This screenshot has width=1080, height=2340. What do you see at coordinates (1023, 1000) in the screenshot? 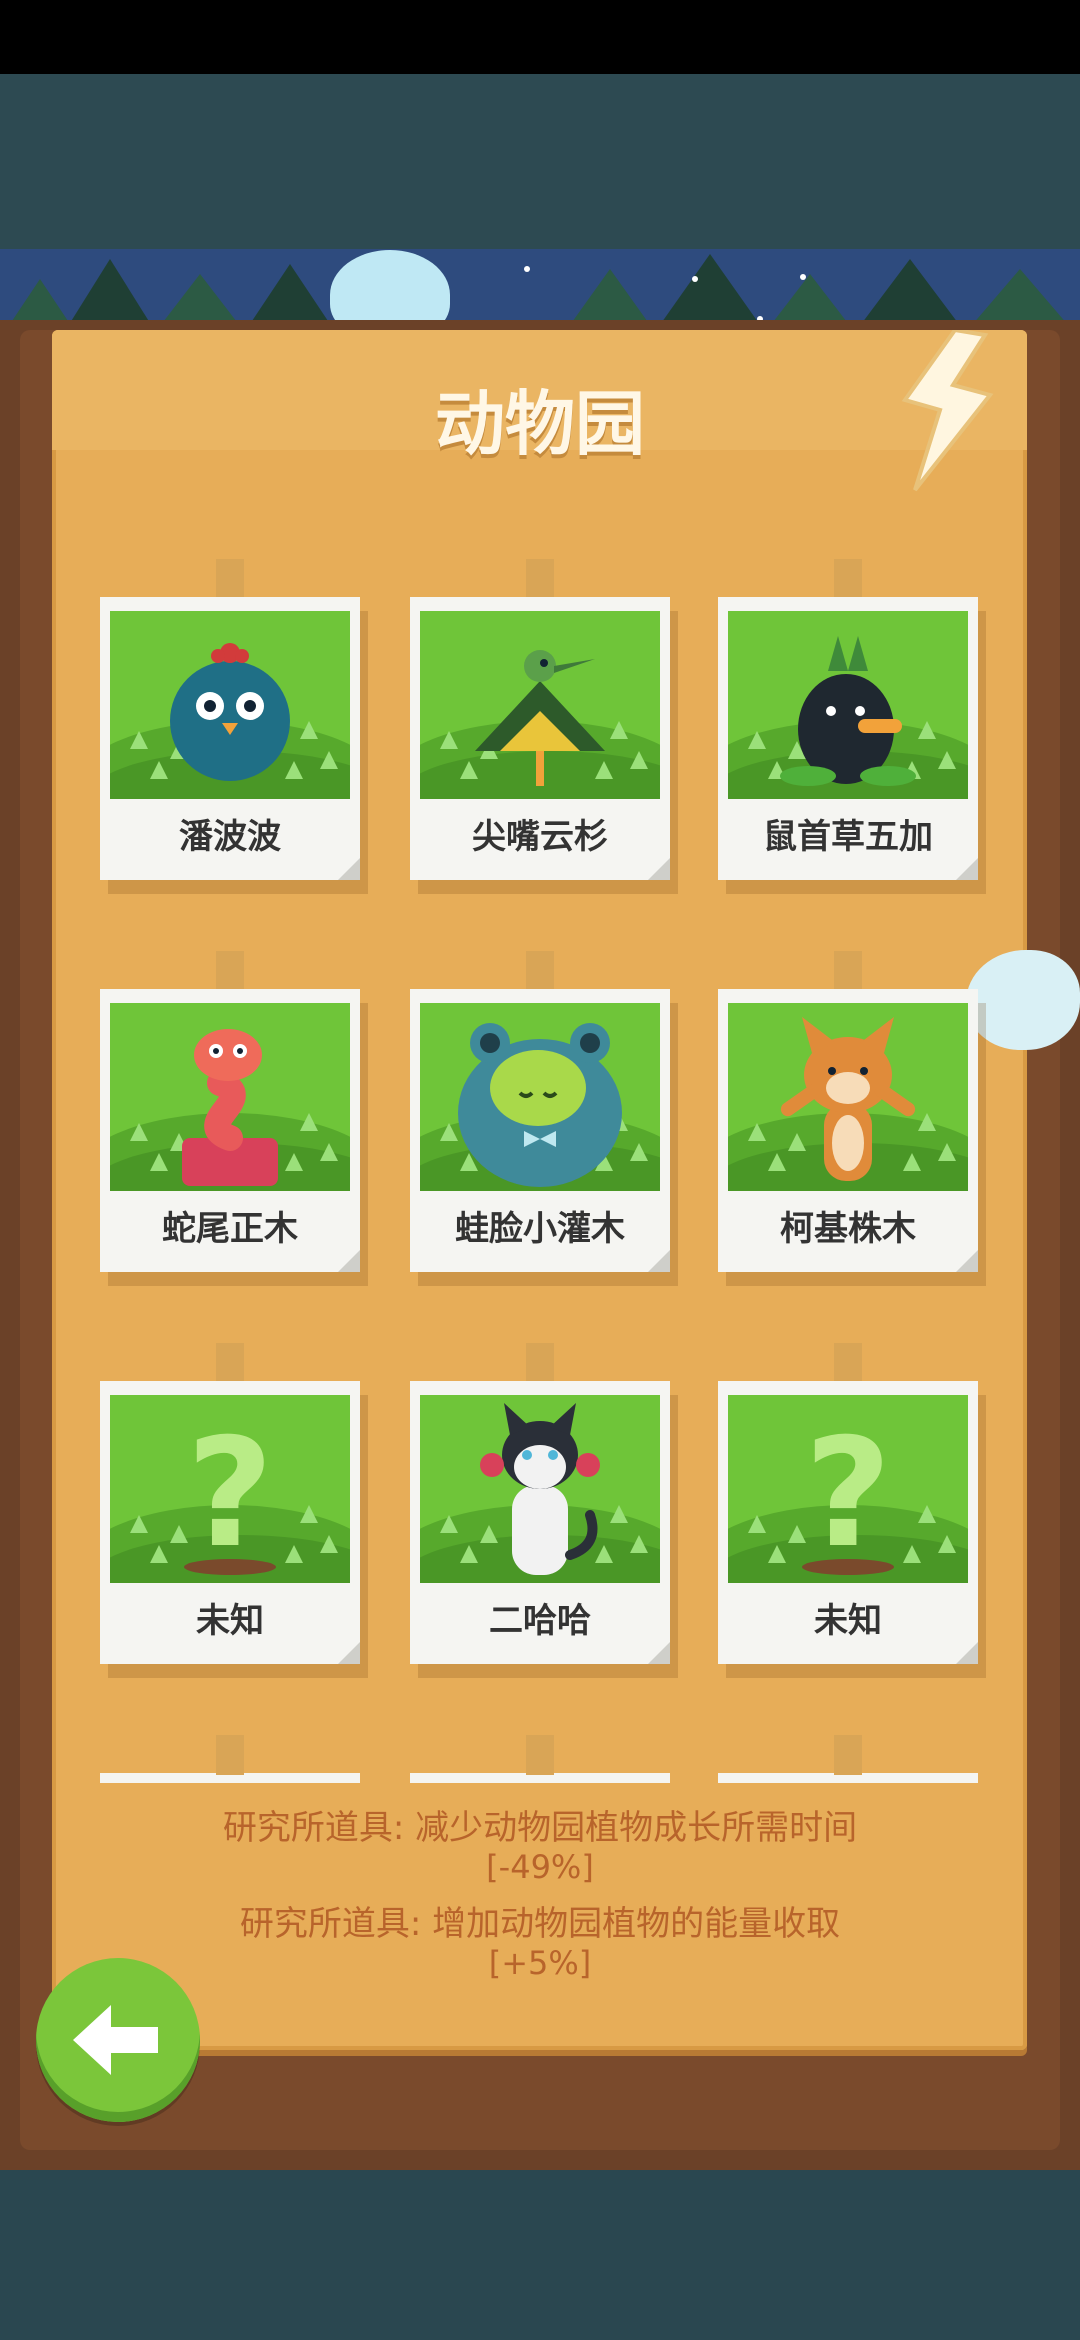
I see `side-blob-creature` at bounding box center [1023, 1000].